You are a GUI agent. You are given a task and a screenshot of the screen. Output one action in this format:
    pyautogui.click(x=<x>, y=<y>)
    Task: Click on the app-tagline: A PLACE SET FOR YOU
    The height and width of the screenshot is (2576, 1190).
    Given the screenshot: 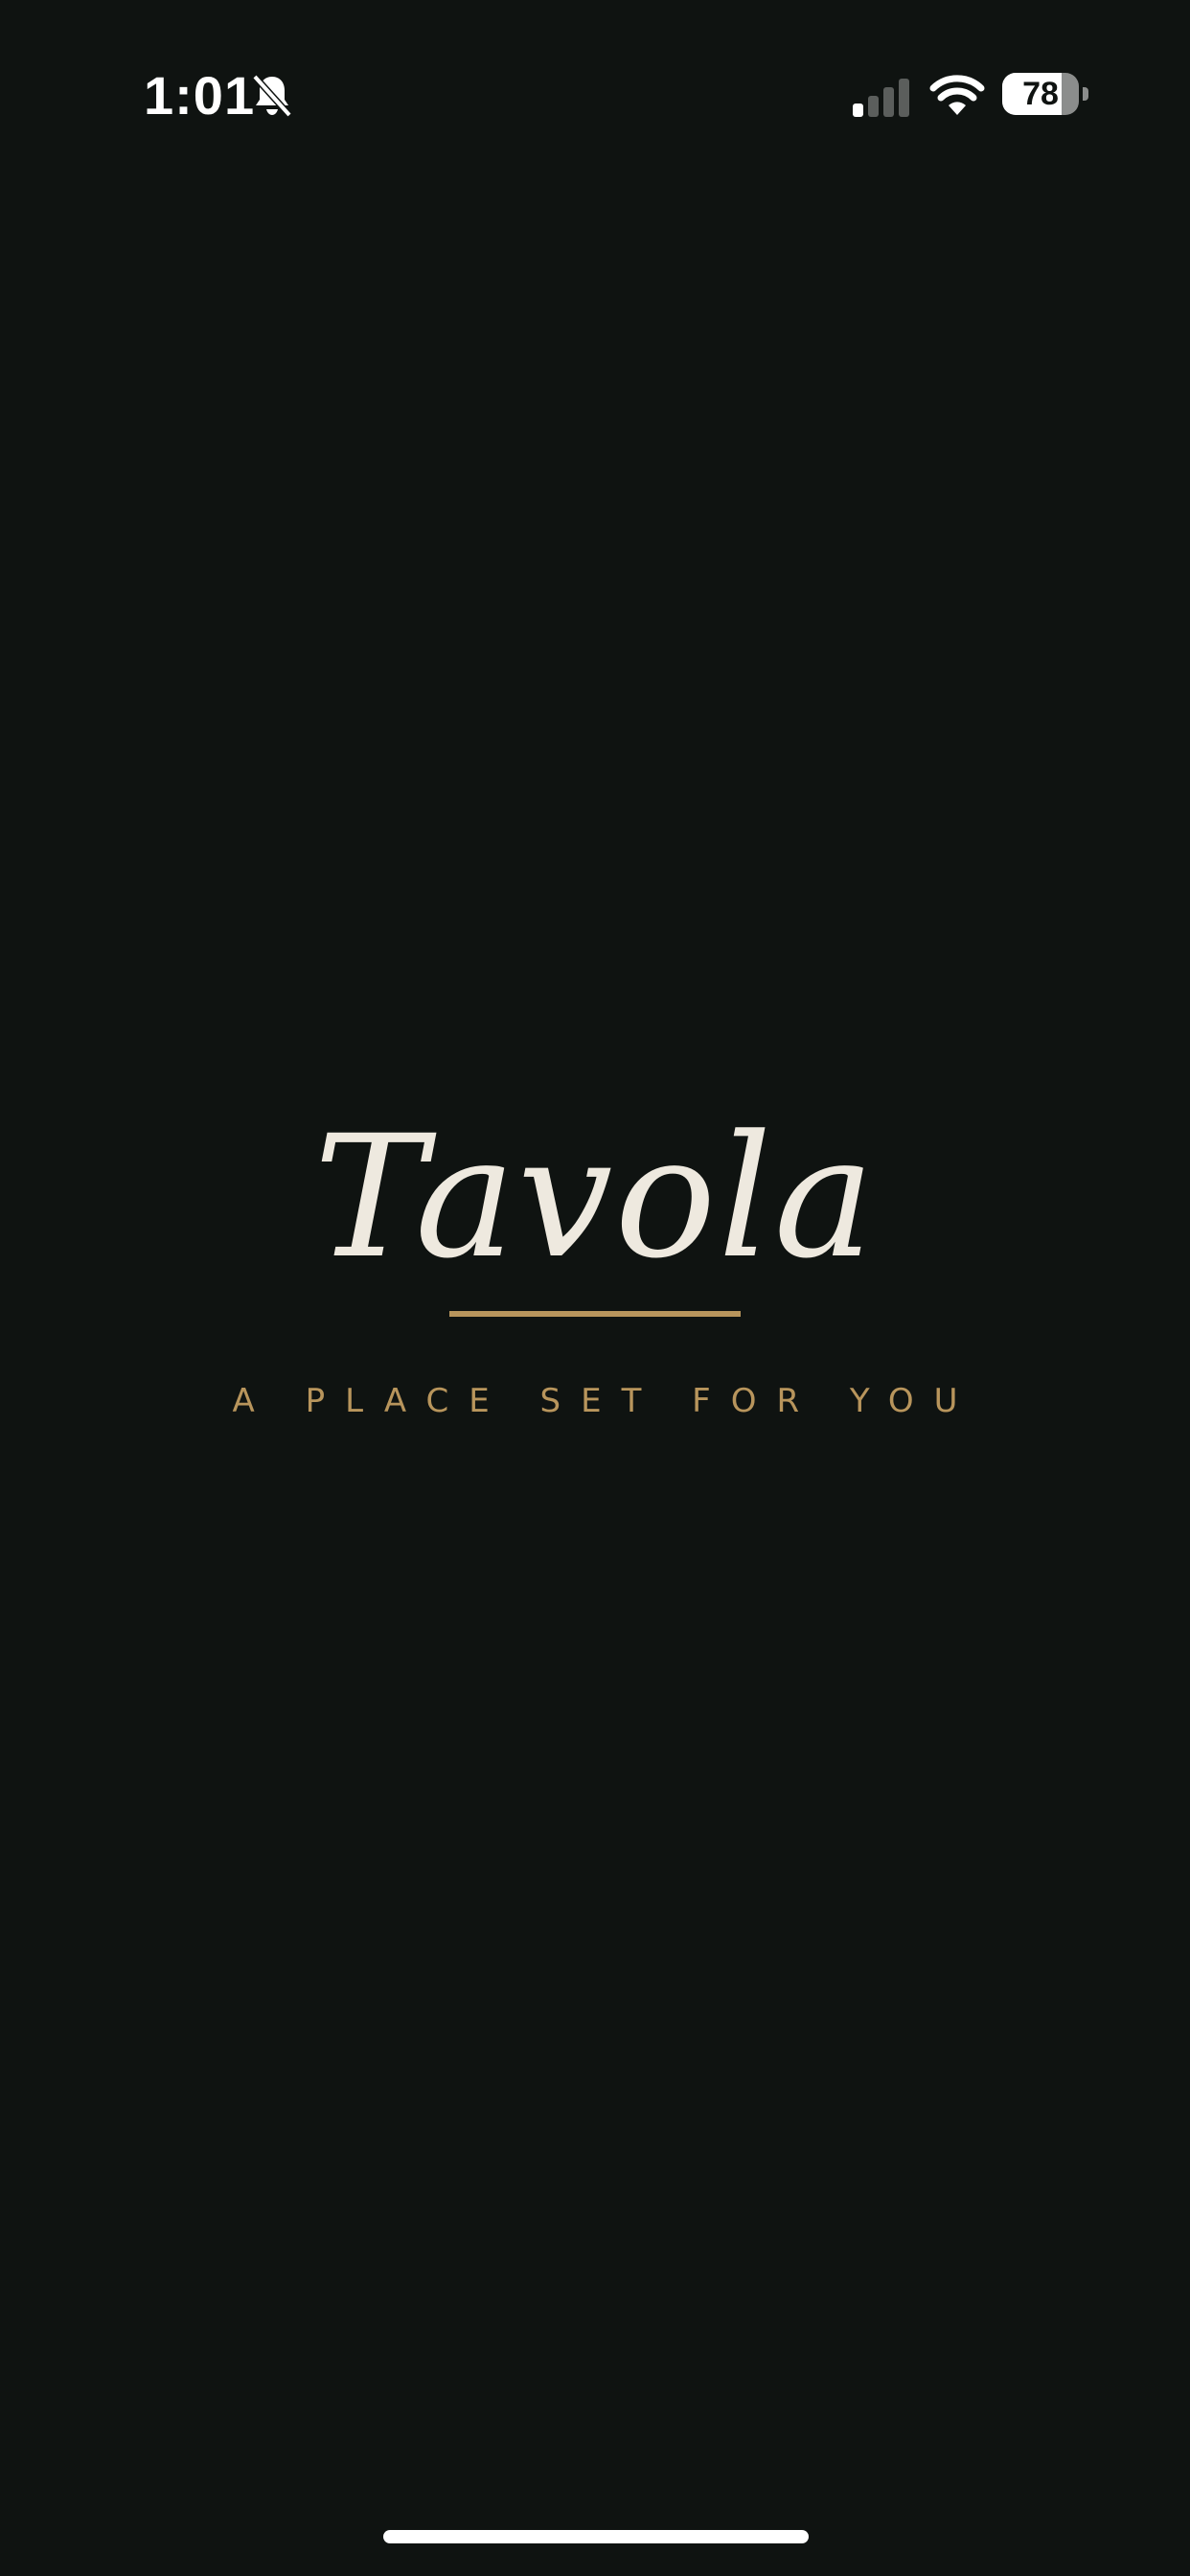 What is the action you would take?
    pyautogui.click(x=605, y=1401)
    